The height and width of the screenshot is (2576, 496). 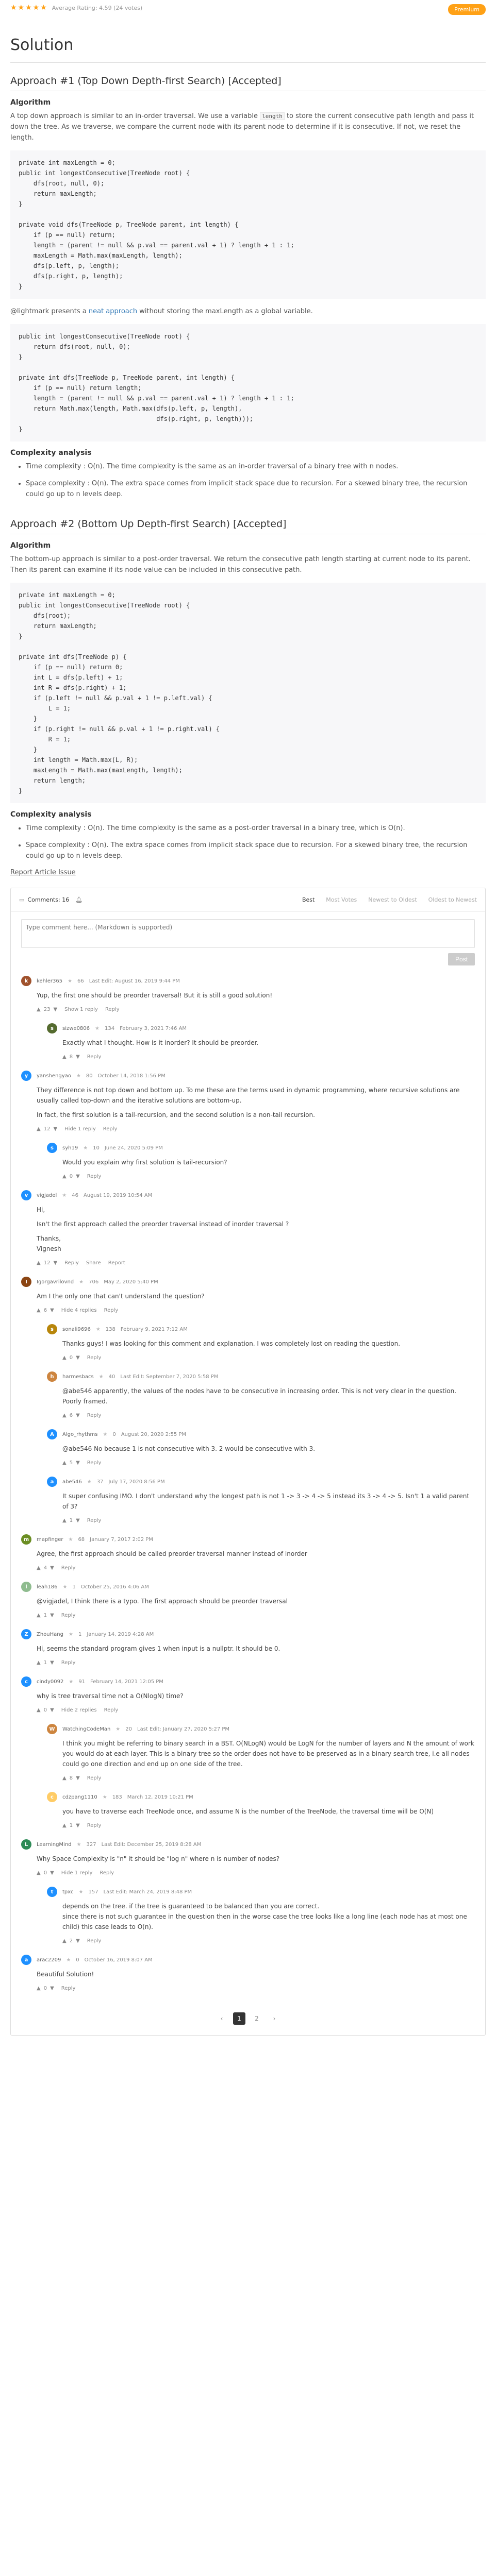 I want to click on username: cdzpang1110, so click(x=79, y=1797).